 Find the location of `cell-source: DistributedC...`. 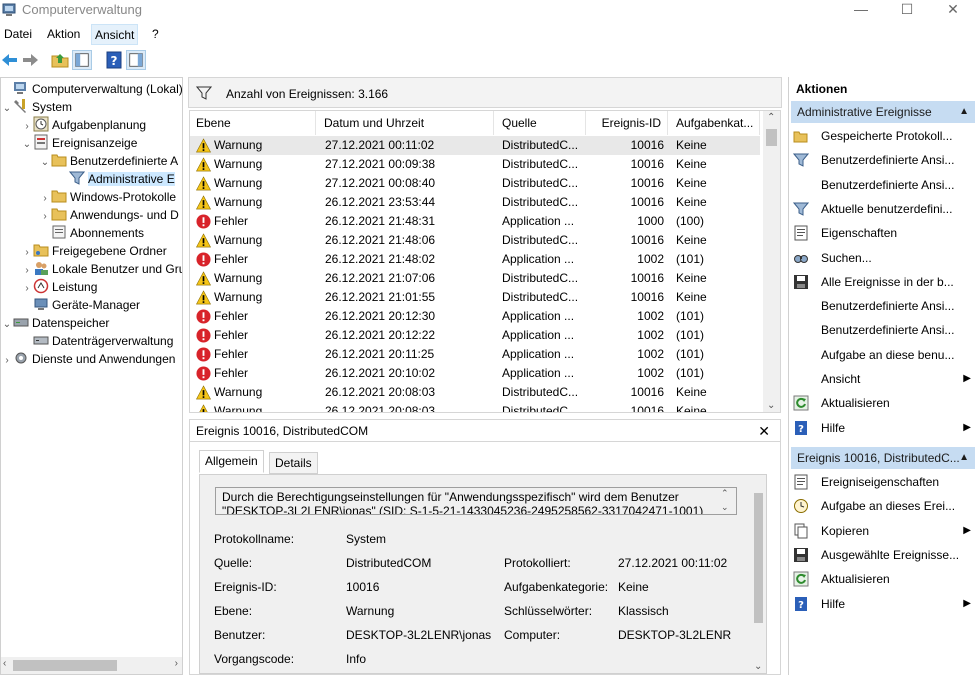

cell-source: DistributedC... is located at coordinates (540, 202).